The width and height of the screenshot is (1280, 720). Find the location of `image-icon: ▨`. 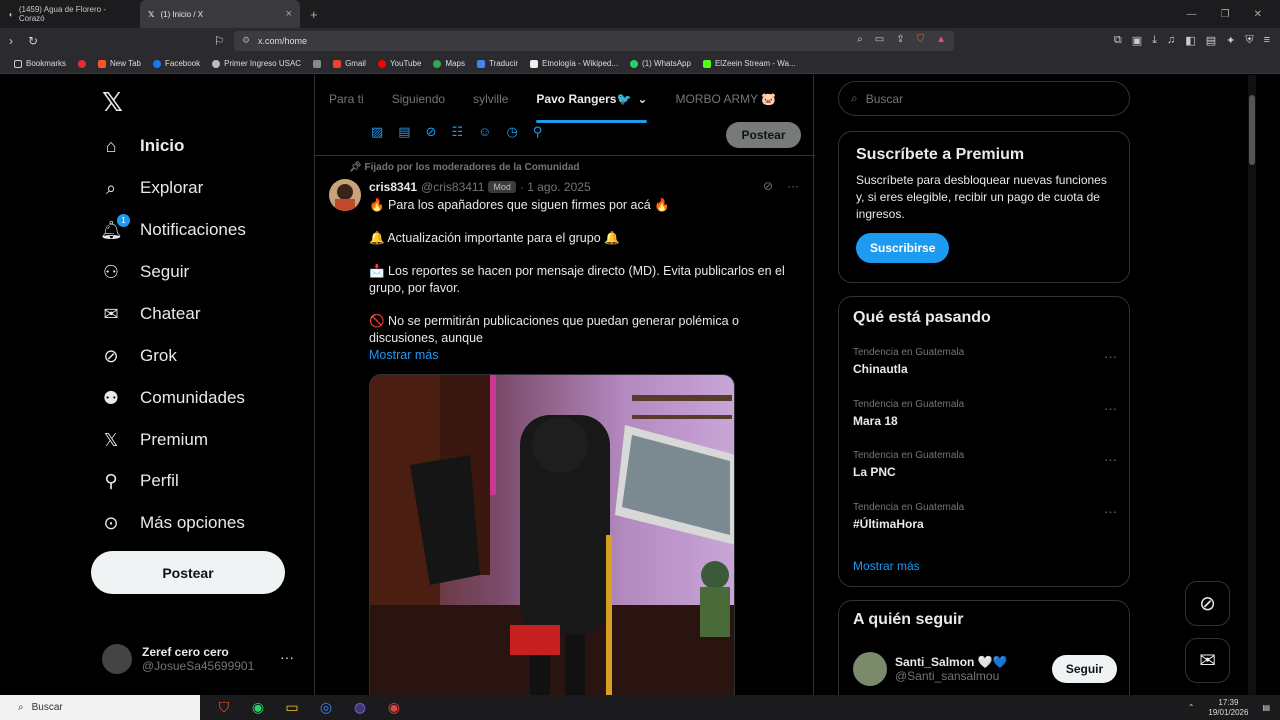

image-icon: ▨ is located at coordinates (377, 132).